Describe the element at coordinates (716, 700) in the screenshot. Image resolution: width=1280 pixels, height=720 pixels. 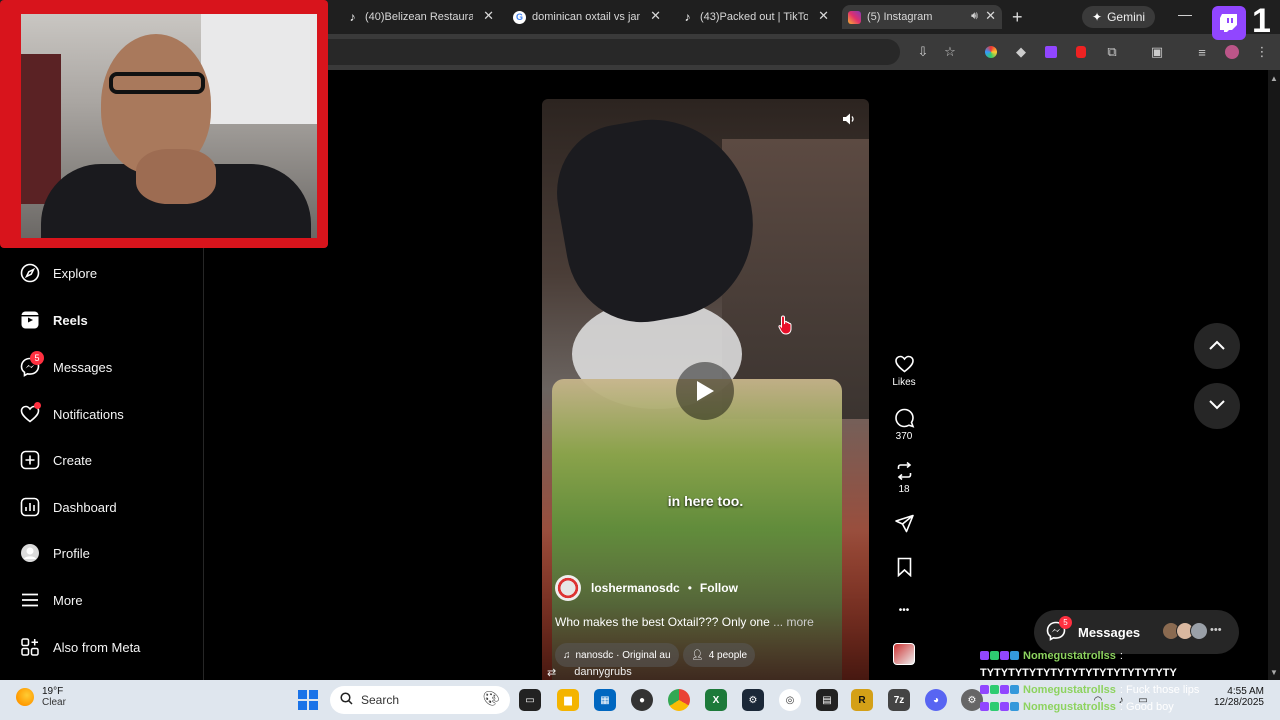
I see `excel-icon: X` at that location.